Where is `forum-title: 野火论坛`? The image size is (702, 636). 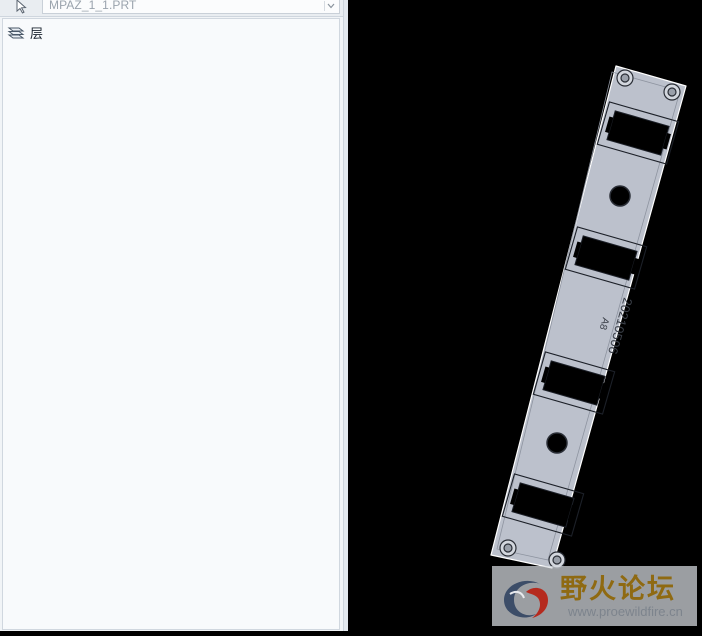
forum-title: 野火论坛 is located at coordinates (618, 589).